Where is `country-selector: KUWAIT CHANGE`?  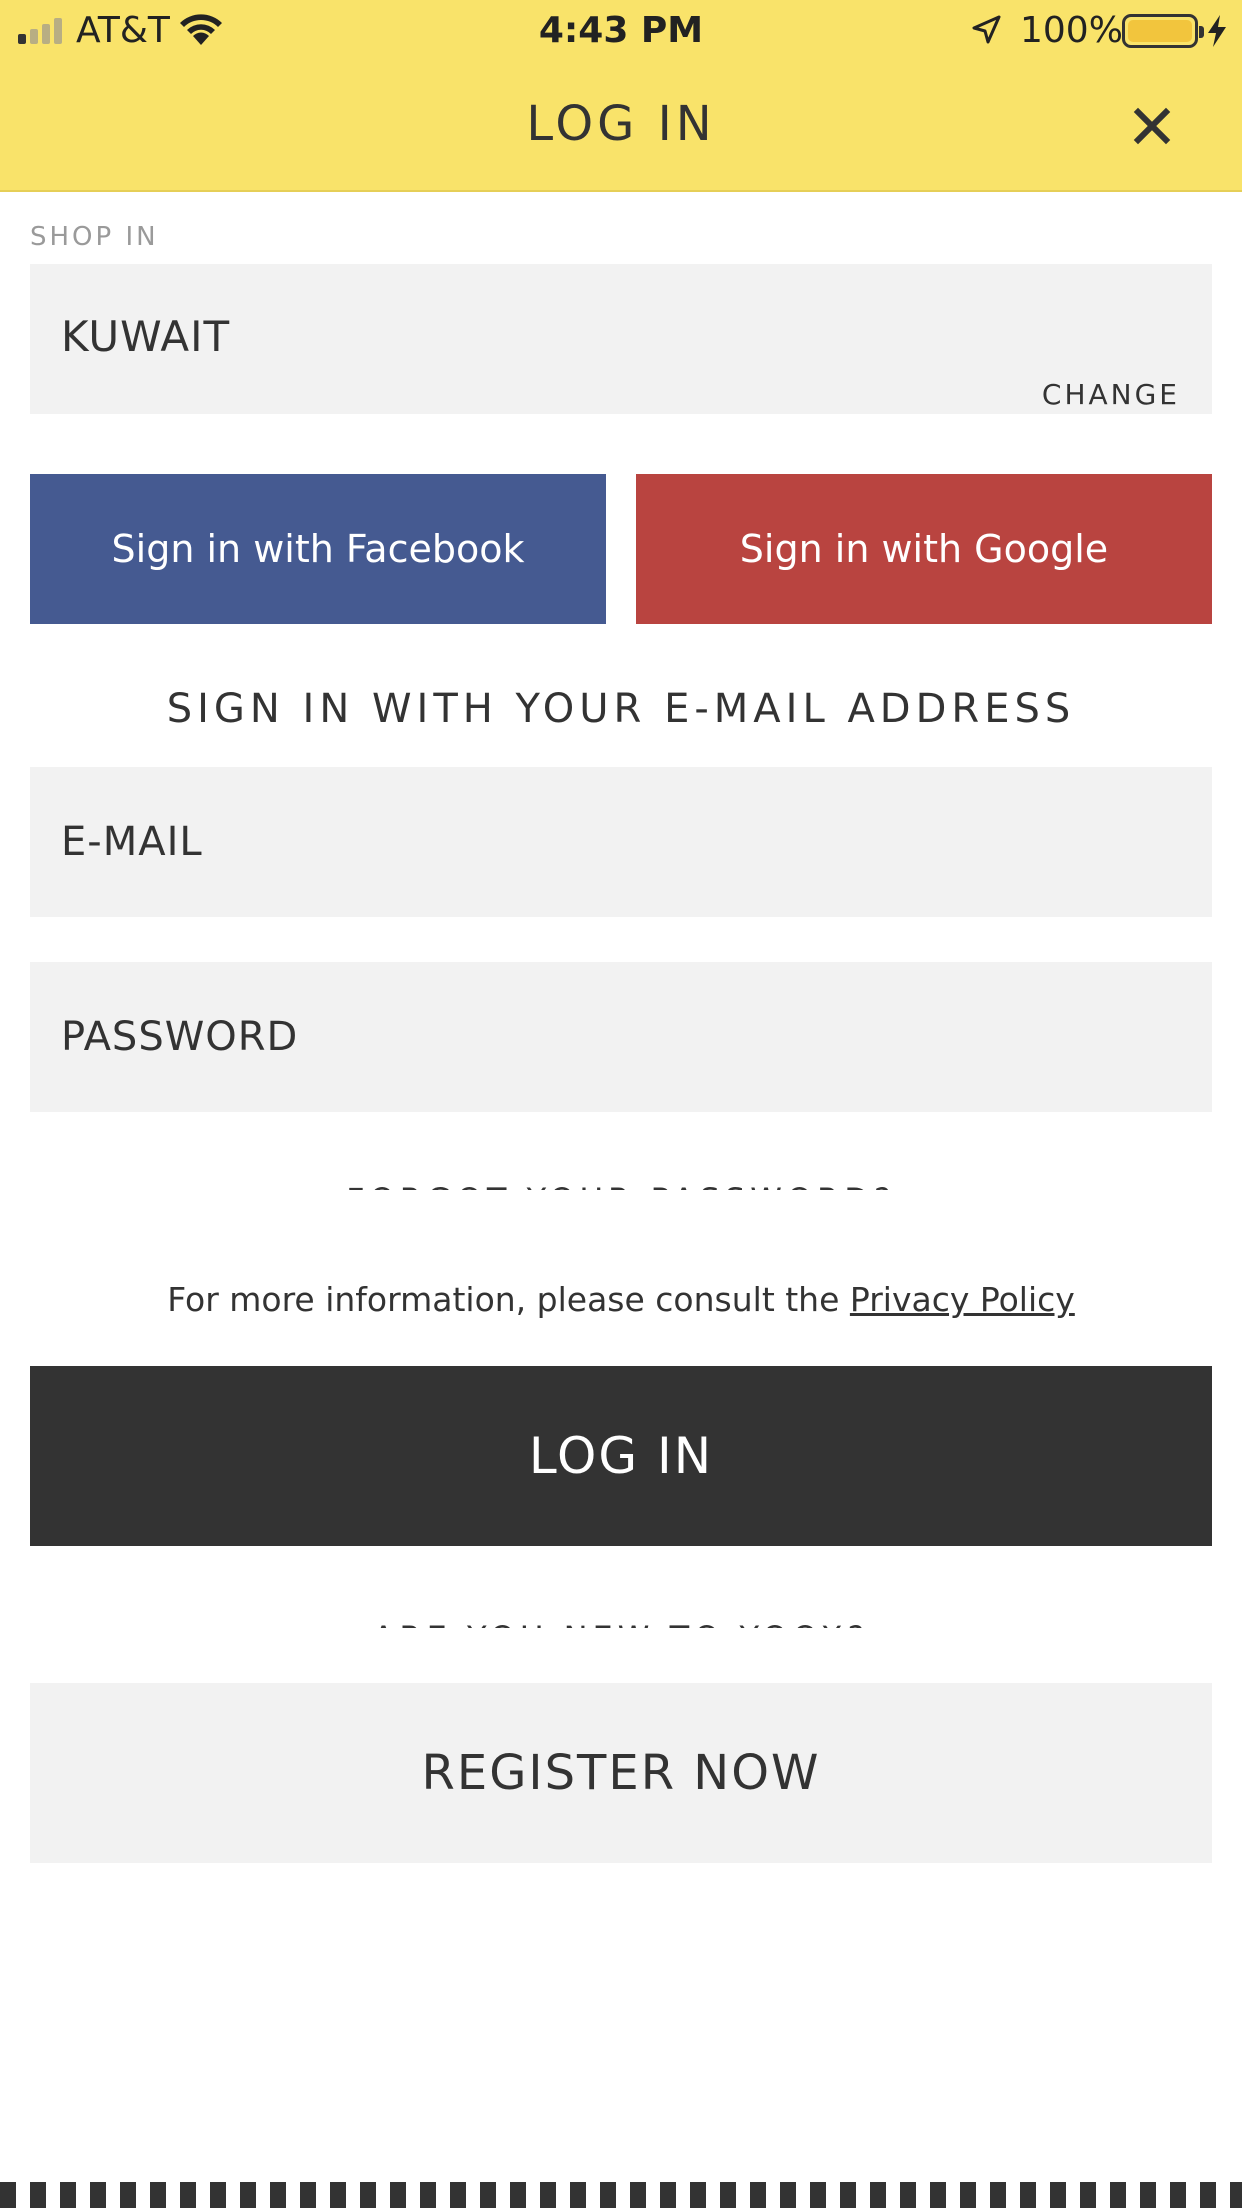 country-selector: KUWAIT CHANGE is located at coordinates (621, 339).